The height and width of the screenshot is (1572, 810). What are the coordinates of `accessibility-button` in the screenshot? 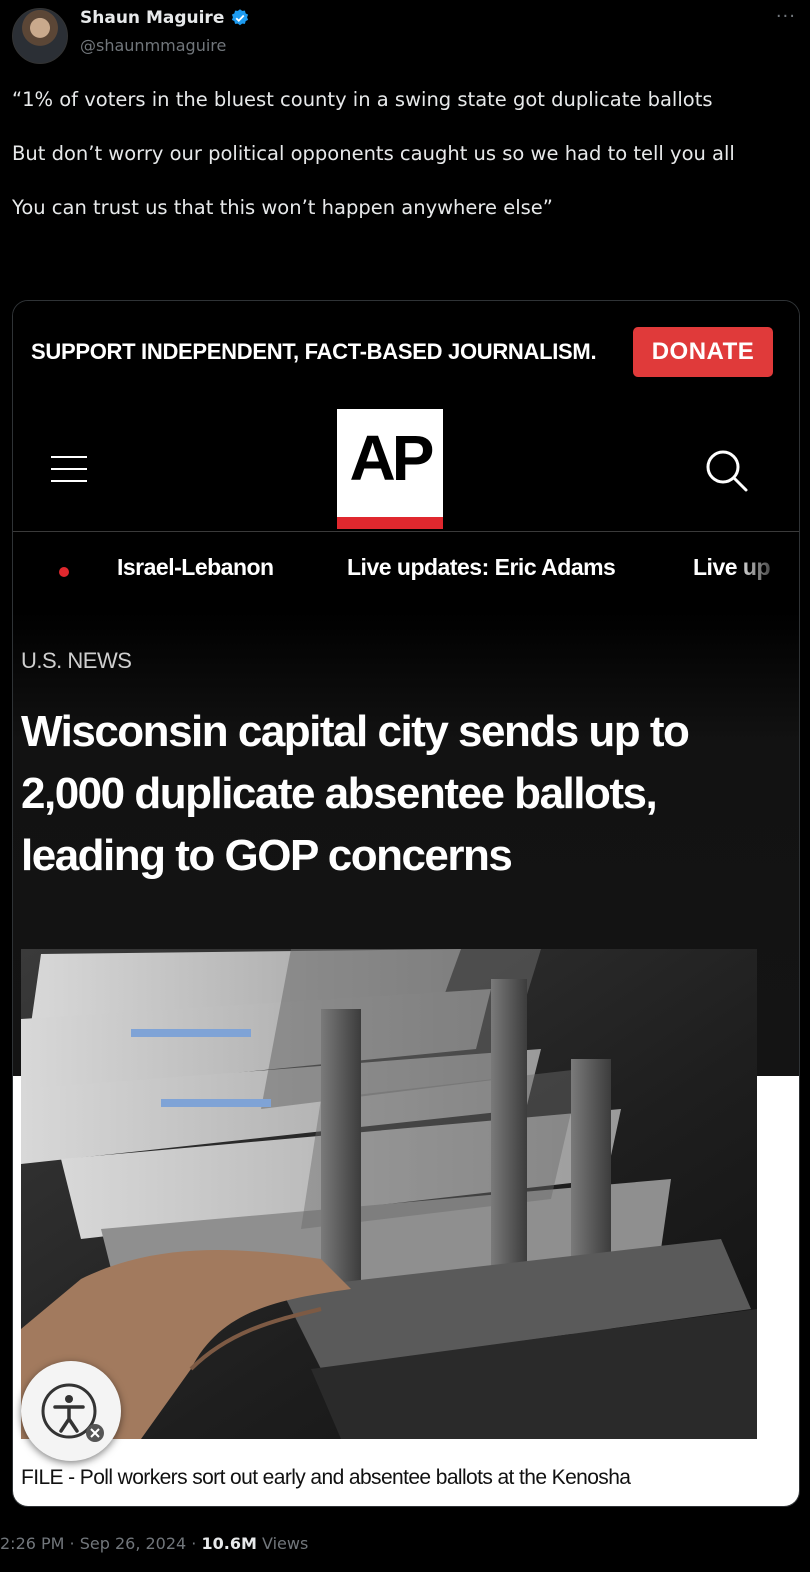 It's located at (71, 1411).